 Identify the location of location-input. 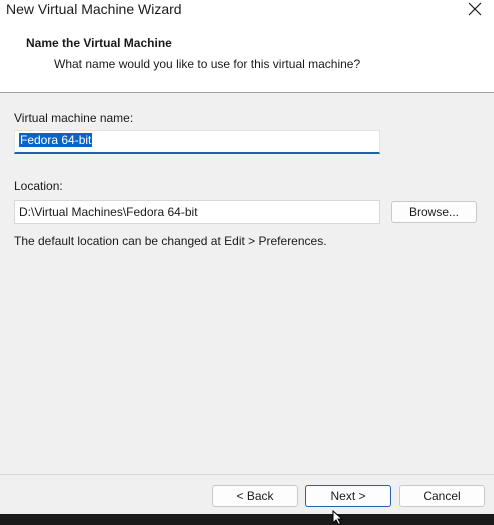
(197, 212).